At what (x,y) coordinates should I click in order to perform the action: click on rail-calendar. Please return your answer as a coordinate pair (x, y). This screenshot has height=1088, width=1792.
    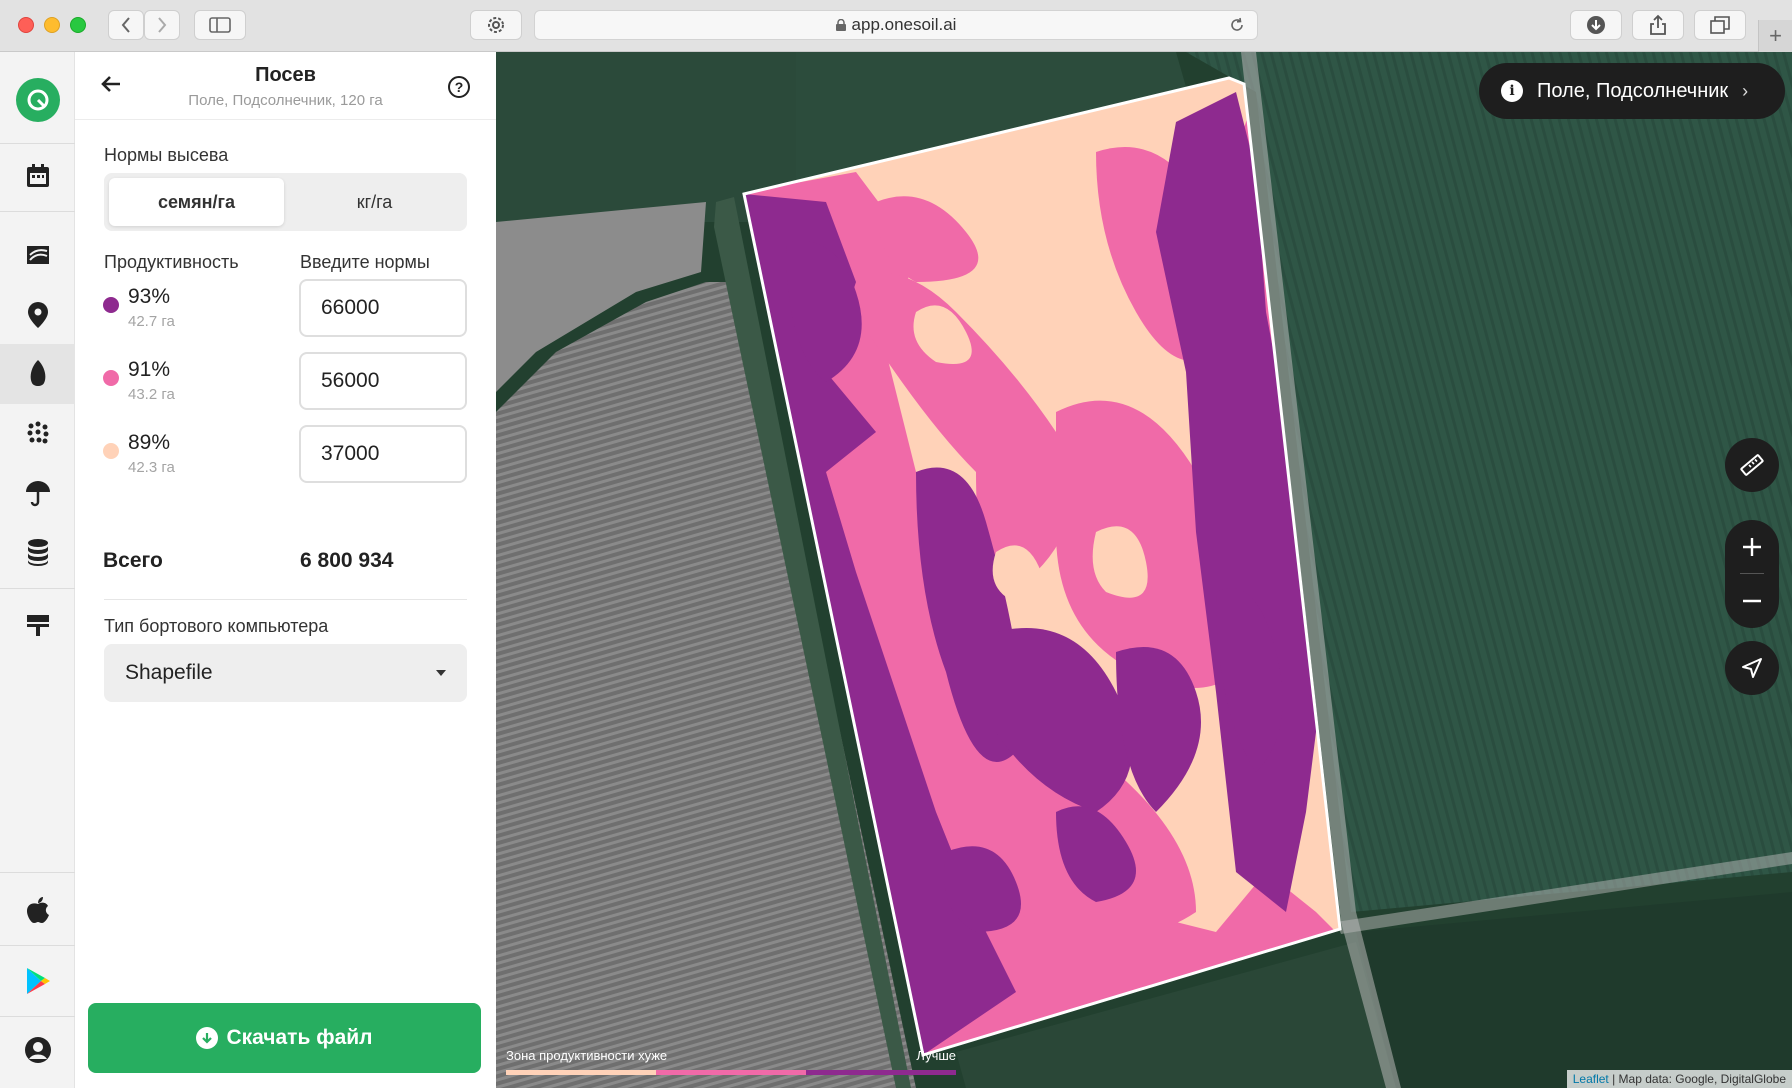
    Looking at the image, I should click on (37, 176).